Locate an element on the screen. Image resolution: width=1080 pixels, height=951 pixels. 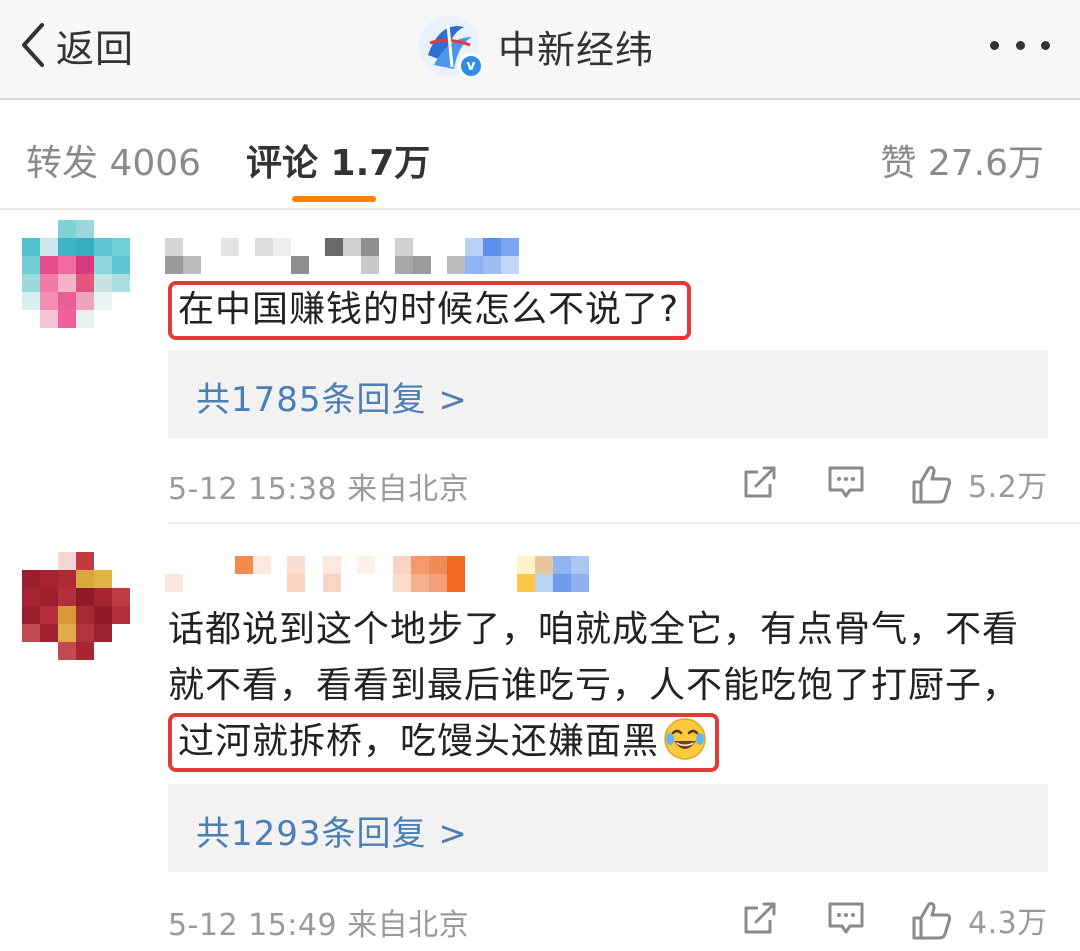
tab-comment: 评论 1.7万 is located at coordinates (338, 160).